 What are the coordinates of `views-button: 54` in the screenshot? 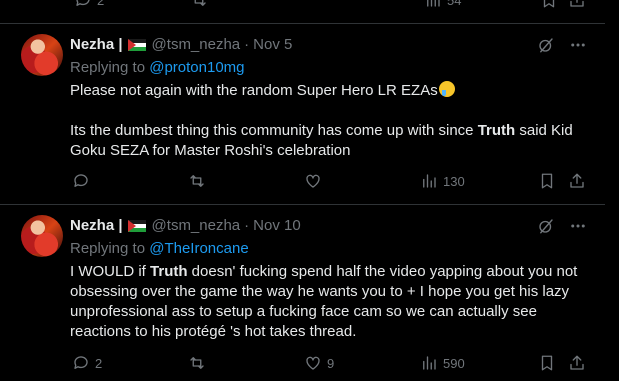 It's located at (442, 4).